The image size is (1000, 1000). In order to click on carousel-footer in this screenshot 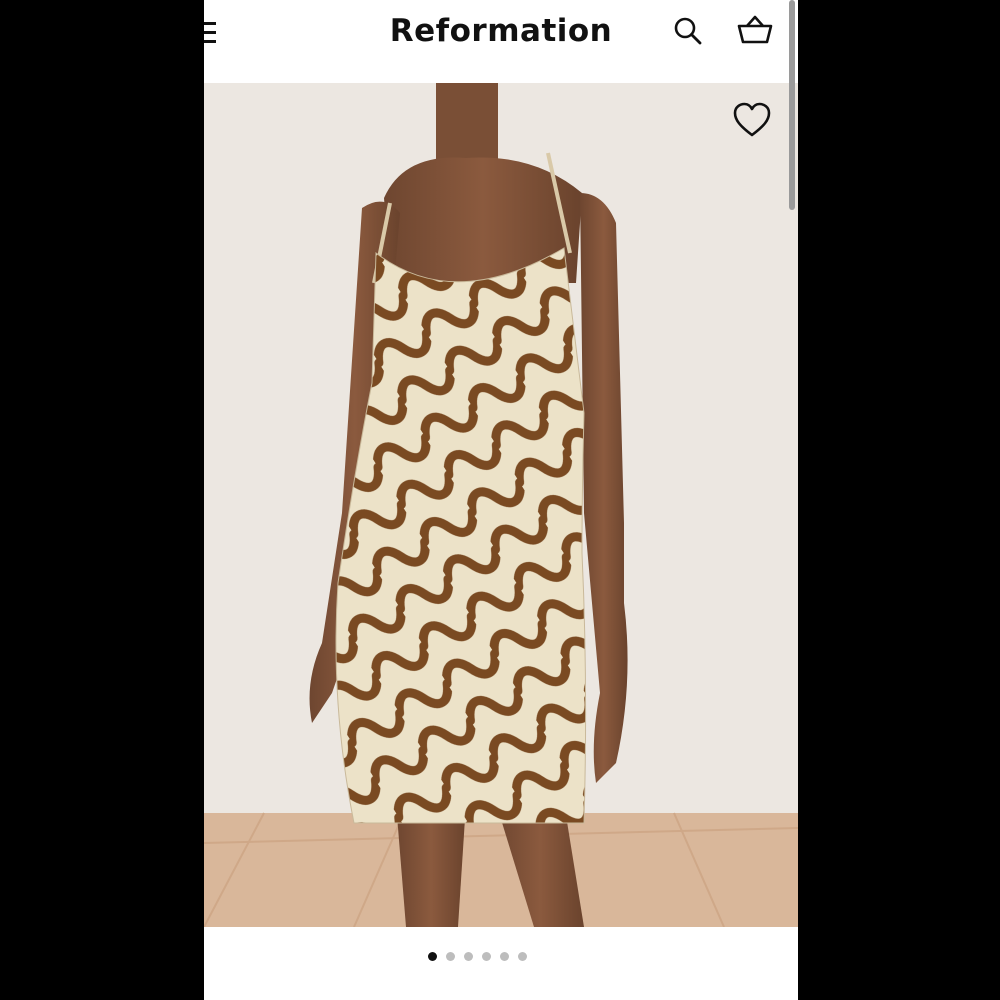, I will do `click(501, 963)`.